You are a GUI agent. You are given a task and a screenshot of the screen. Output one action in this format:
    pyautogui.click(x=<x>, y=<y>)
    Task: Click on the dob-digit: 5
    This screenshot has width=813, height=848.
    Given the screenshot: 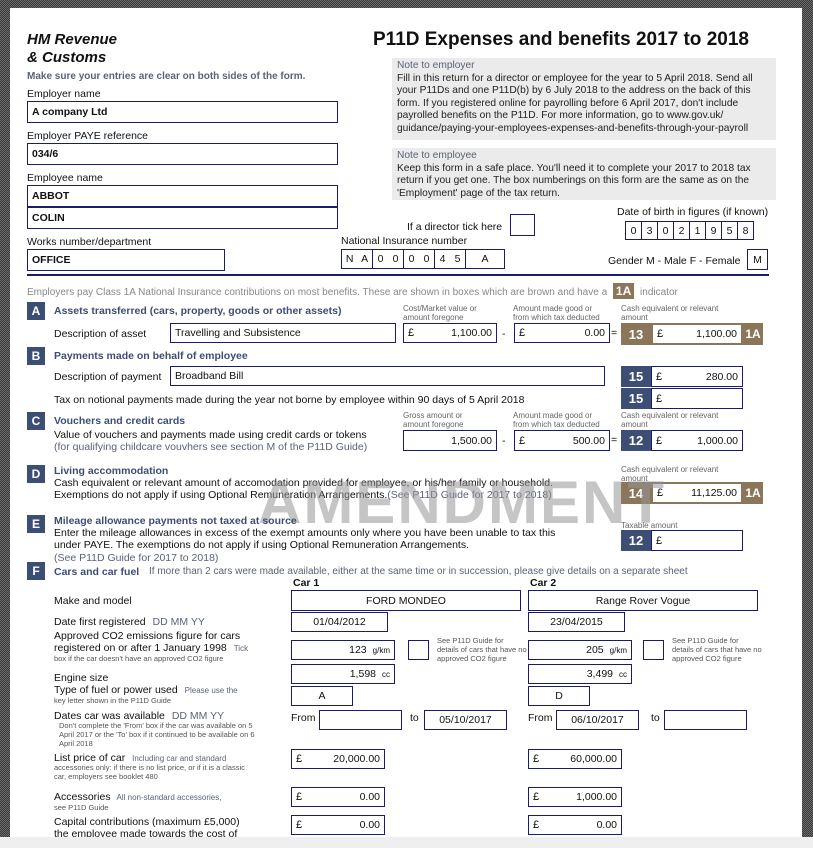 What is the action you would take?
    pyautogui.click(x=729, y=230)
    